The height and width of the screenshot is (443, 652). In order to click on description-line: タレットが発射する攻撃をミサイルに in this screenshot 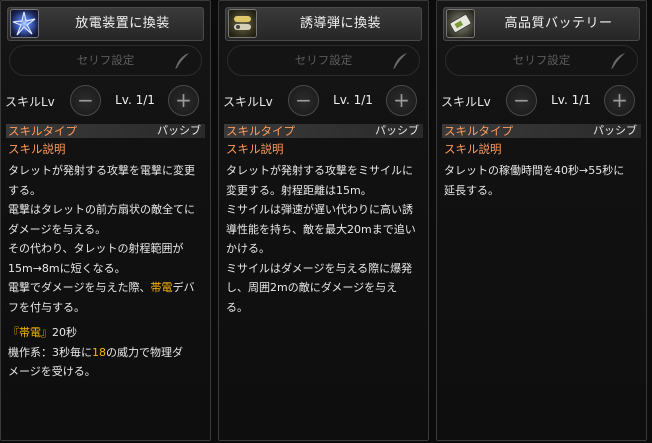, I will do `click(319, 170)`.